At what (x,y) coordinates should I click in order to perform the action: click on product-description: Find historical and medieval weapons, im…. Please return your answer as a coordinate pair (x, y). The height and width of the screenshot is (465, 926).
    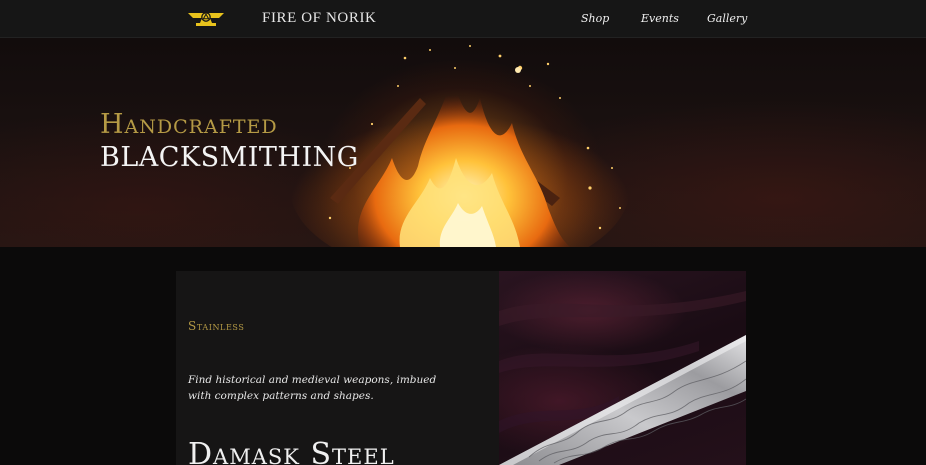
    Looking at the image, I should click on (312, 388).